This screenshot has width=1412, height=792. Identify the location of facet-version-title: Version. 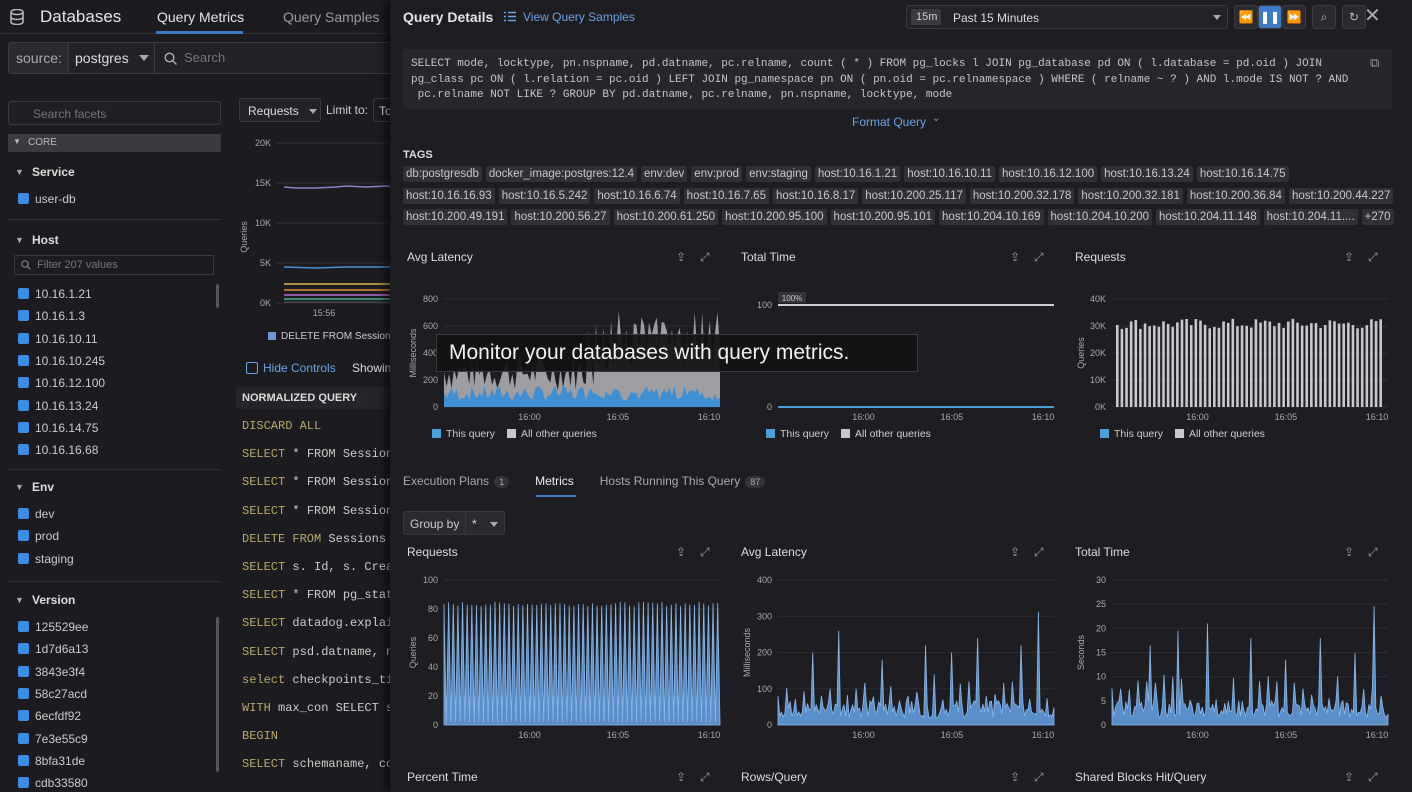
(53, 600).